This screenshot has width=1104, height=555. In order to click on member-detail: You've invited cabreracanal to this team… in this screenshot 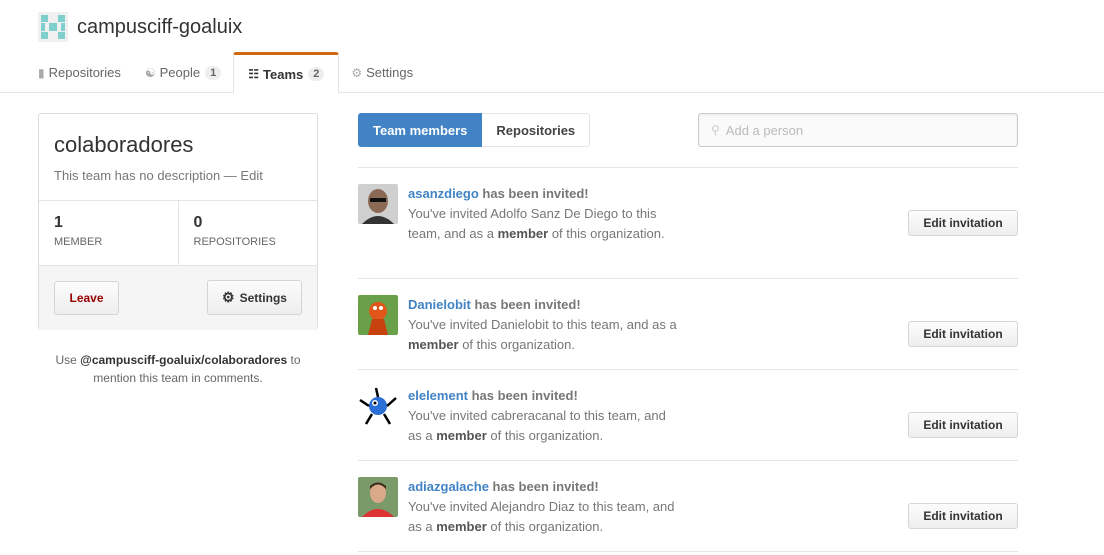, I will do `click(543, 426)`.